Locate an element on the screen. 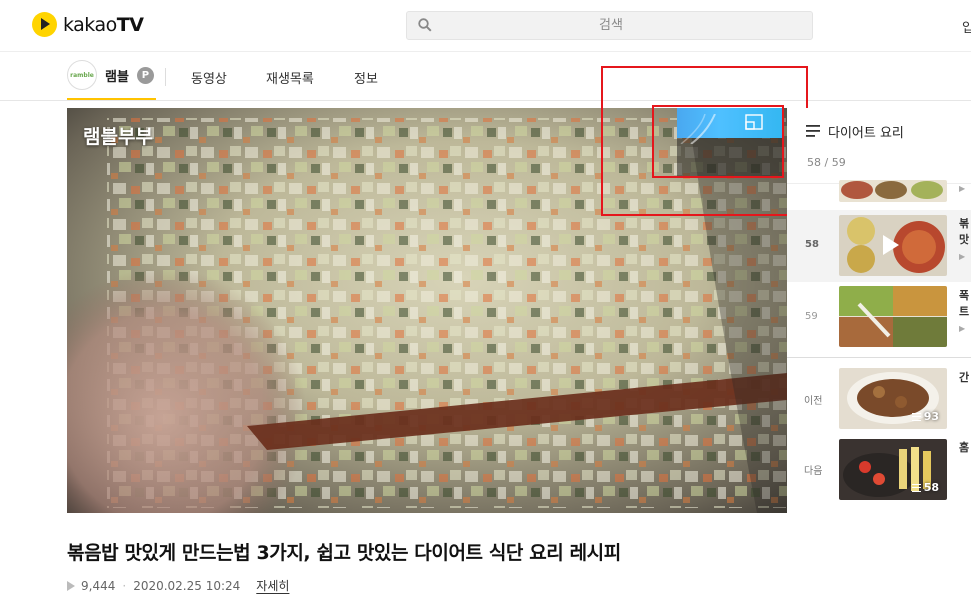 The image size is (971, 603). video-thumbnail: 93 is located at coordinates (893, 398).